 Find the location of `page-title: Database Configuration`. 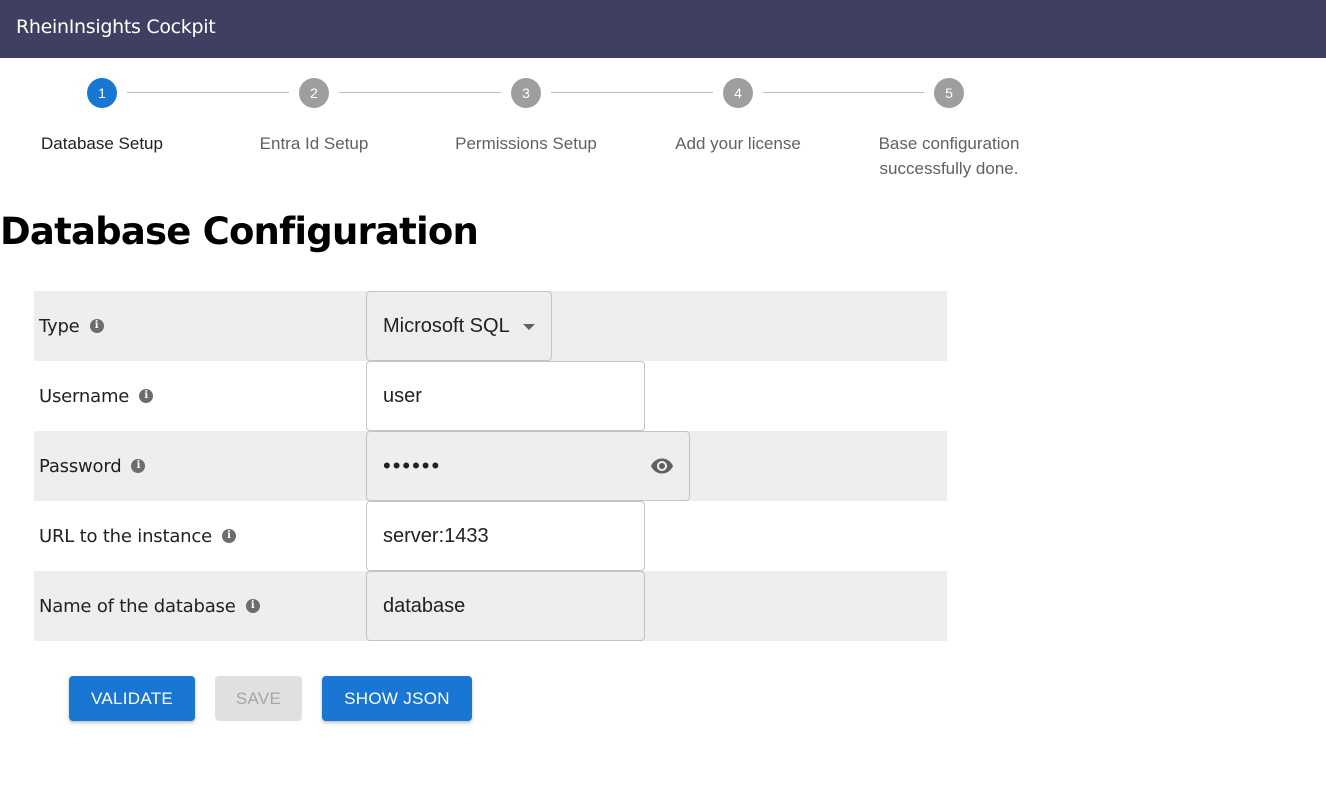

page-title: Database Configuration is located at coordinates (239, 231).